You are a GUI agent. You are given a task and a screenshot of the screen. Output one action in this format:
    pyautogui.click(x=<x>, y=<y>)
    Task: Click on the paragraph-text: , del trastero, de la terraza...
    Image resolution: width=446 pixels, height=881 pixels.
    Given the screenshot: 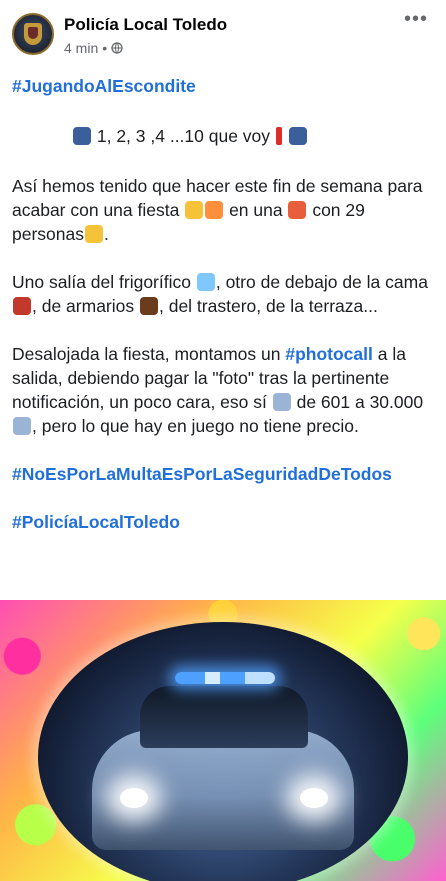 What is the action you would take?
    pyautogui.click(x=268, y=306)
    